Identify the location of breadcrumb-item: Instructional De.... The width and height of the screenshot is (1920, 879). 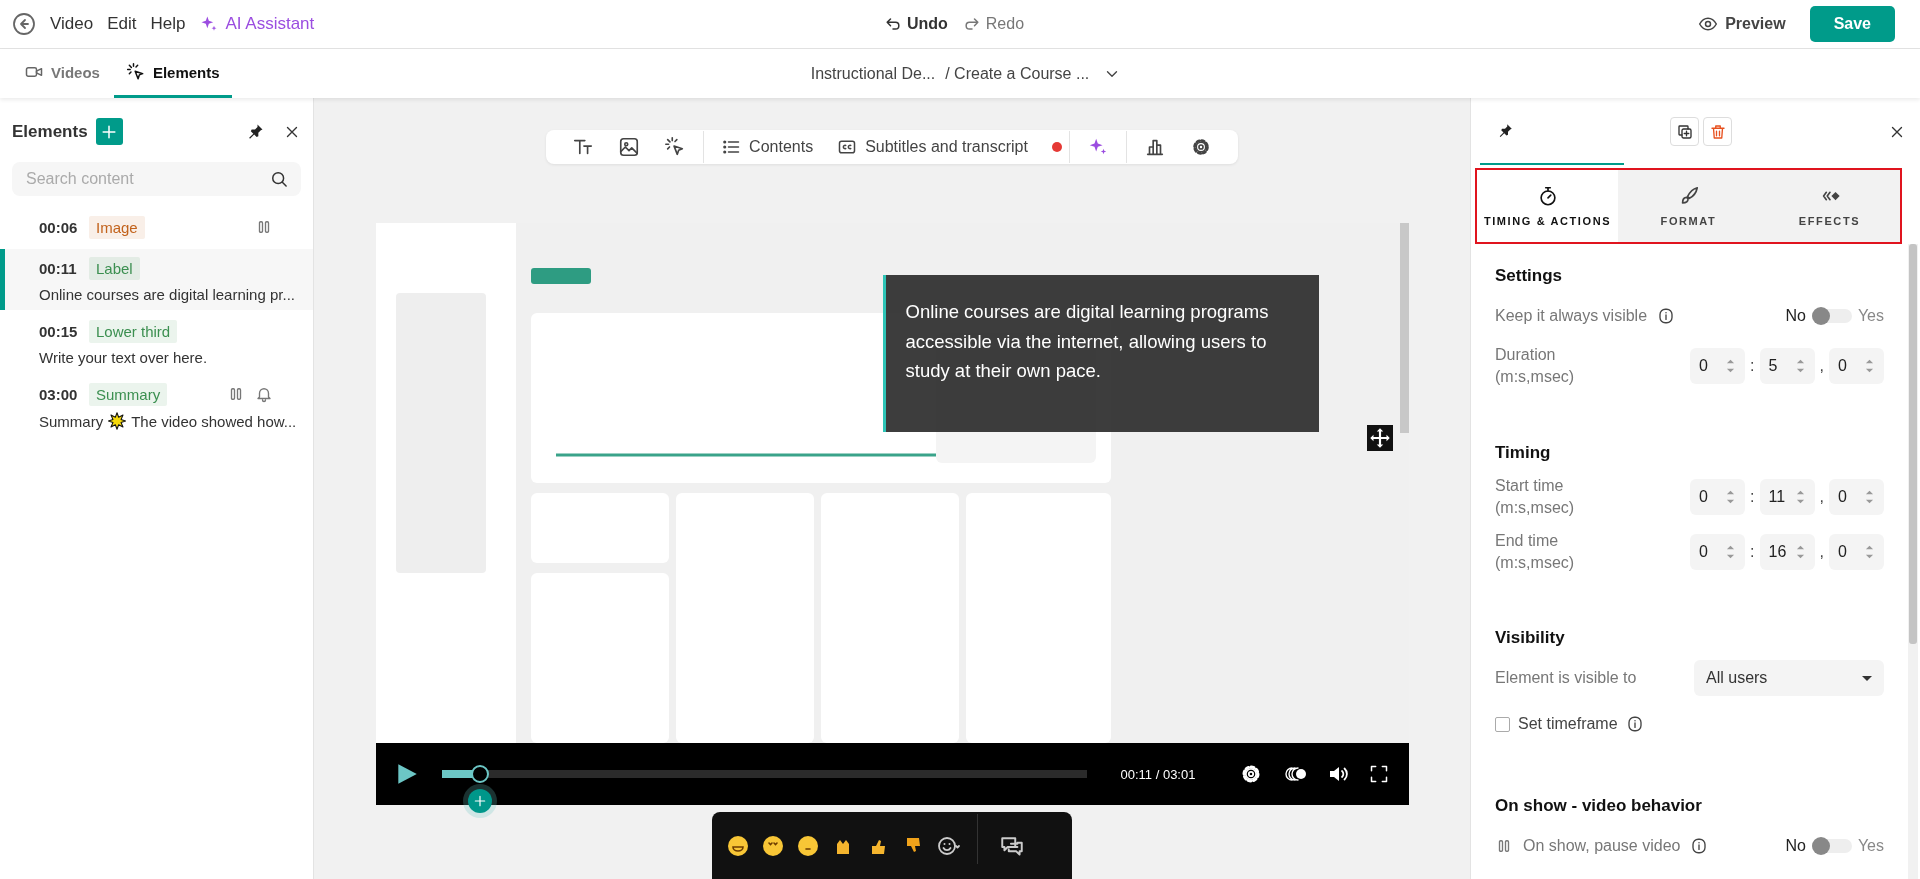
(873, 73).